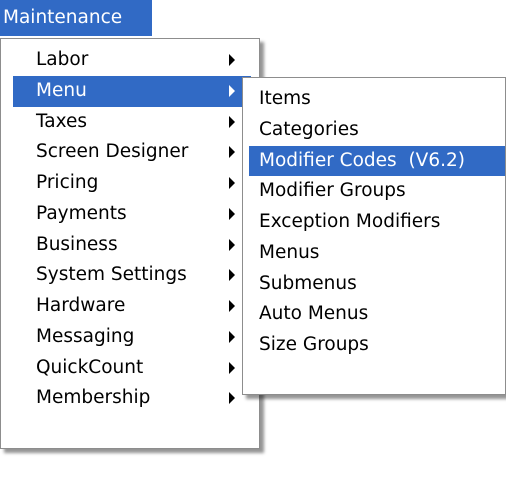 This screenshot has width=506, height=478. What do you see at coordinates (377, 314) in the screenshot?
I see `submenu-item-auto-menus: Auto Menus` at bounding box center [377, 314].